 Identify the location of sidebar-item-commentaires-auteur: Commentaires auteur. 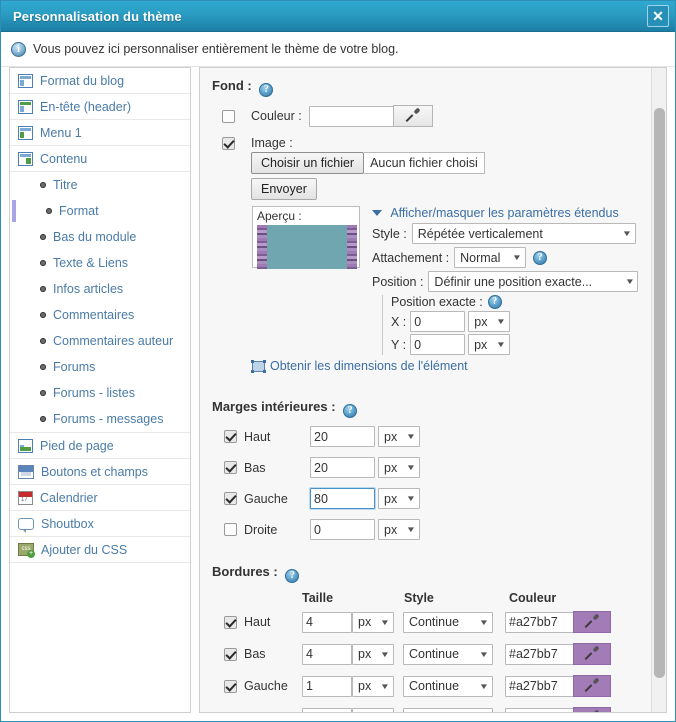
(100, 341).